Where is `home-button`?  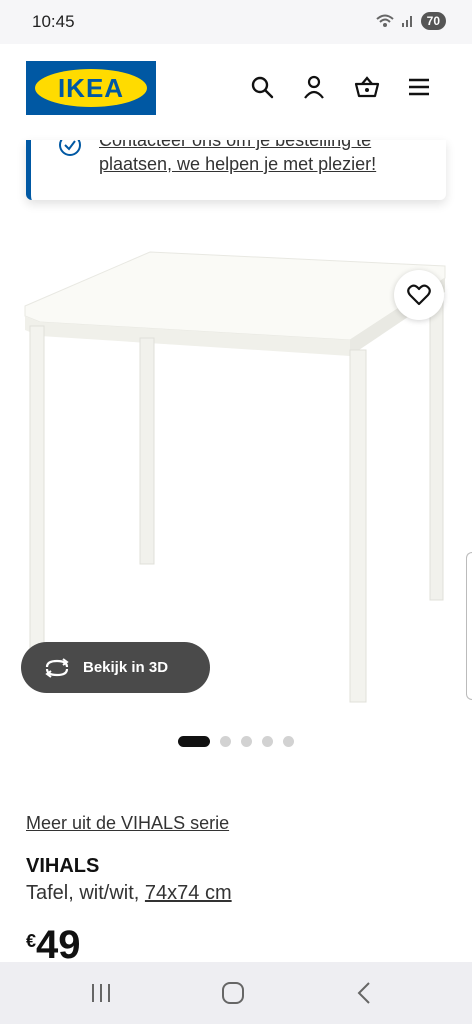
home-button is located at coordinates (233, 993).